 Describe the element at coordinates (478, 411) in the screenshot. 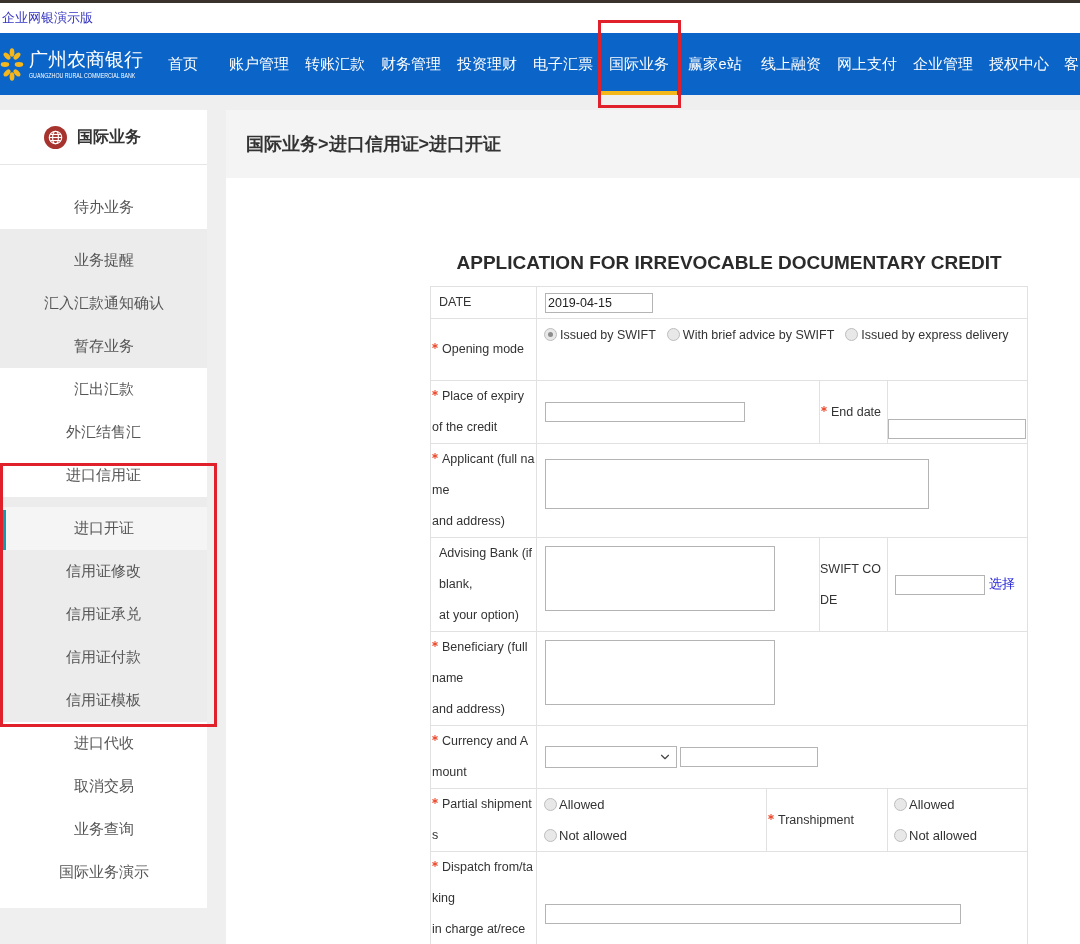

I see `field-label: Place of expiry of the credit` at that location.